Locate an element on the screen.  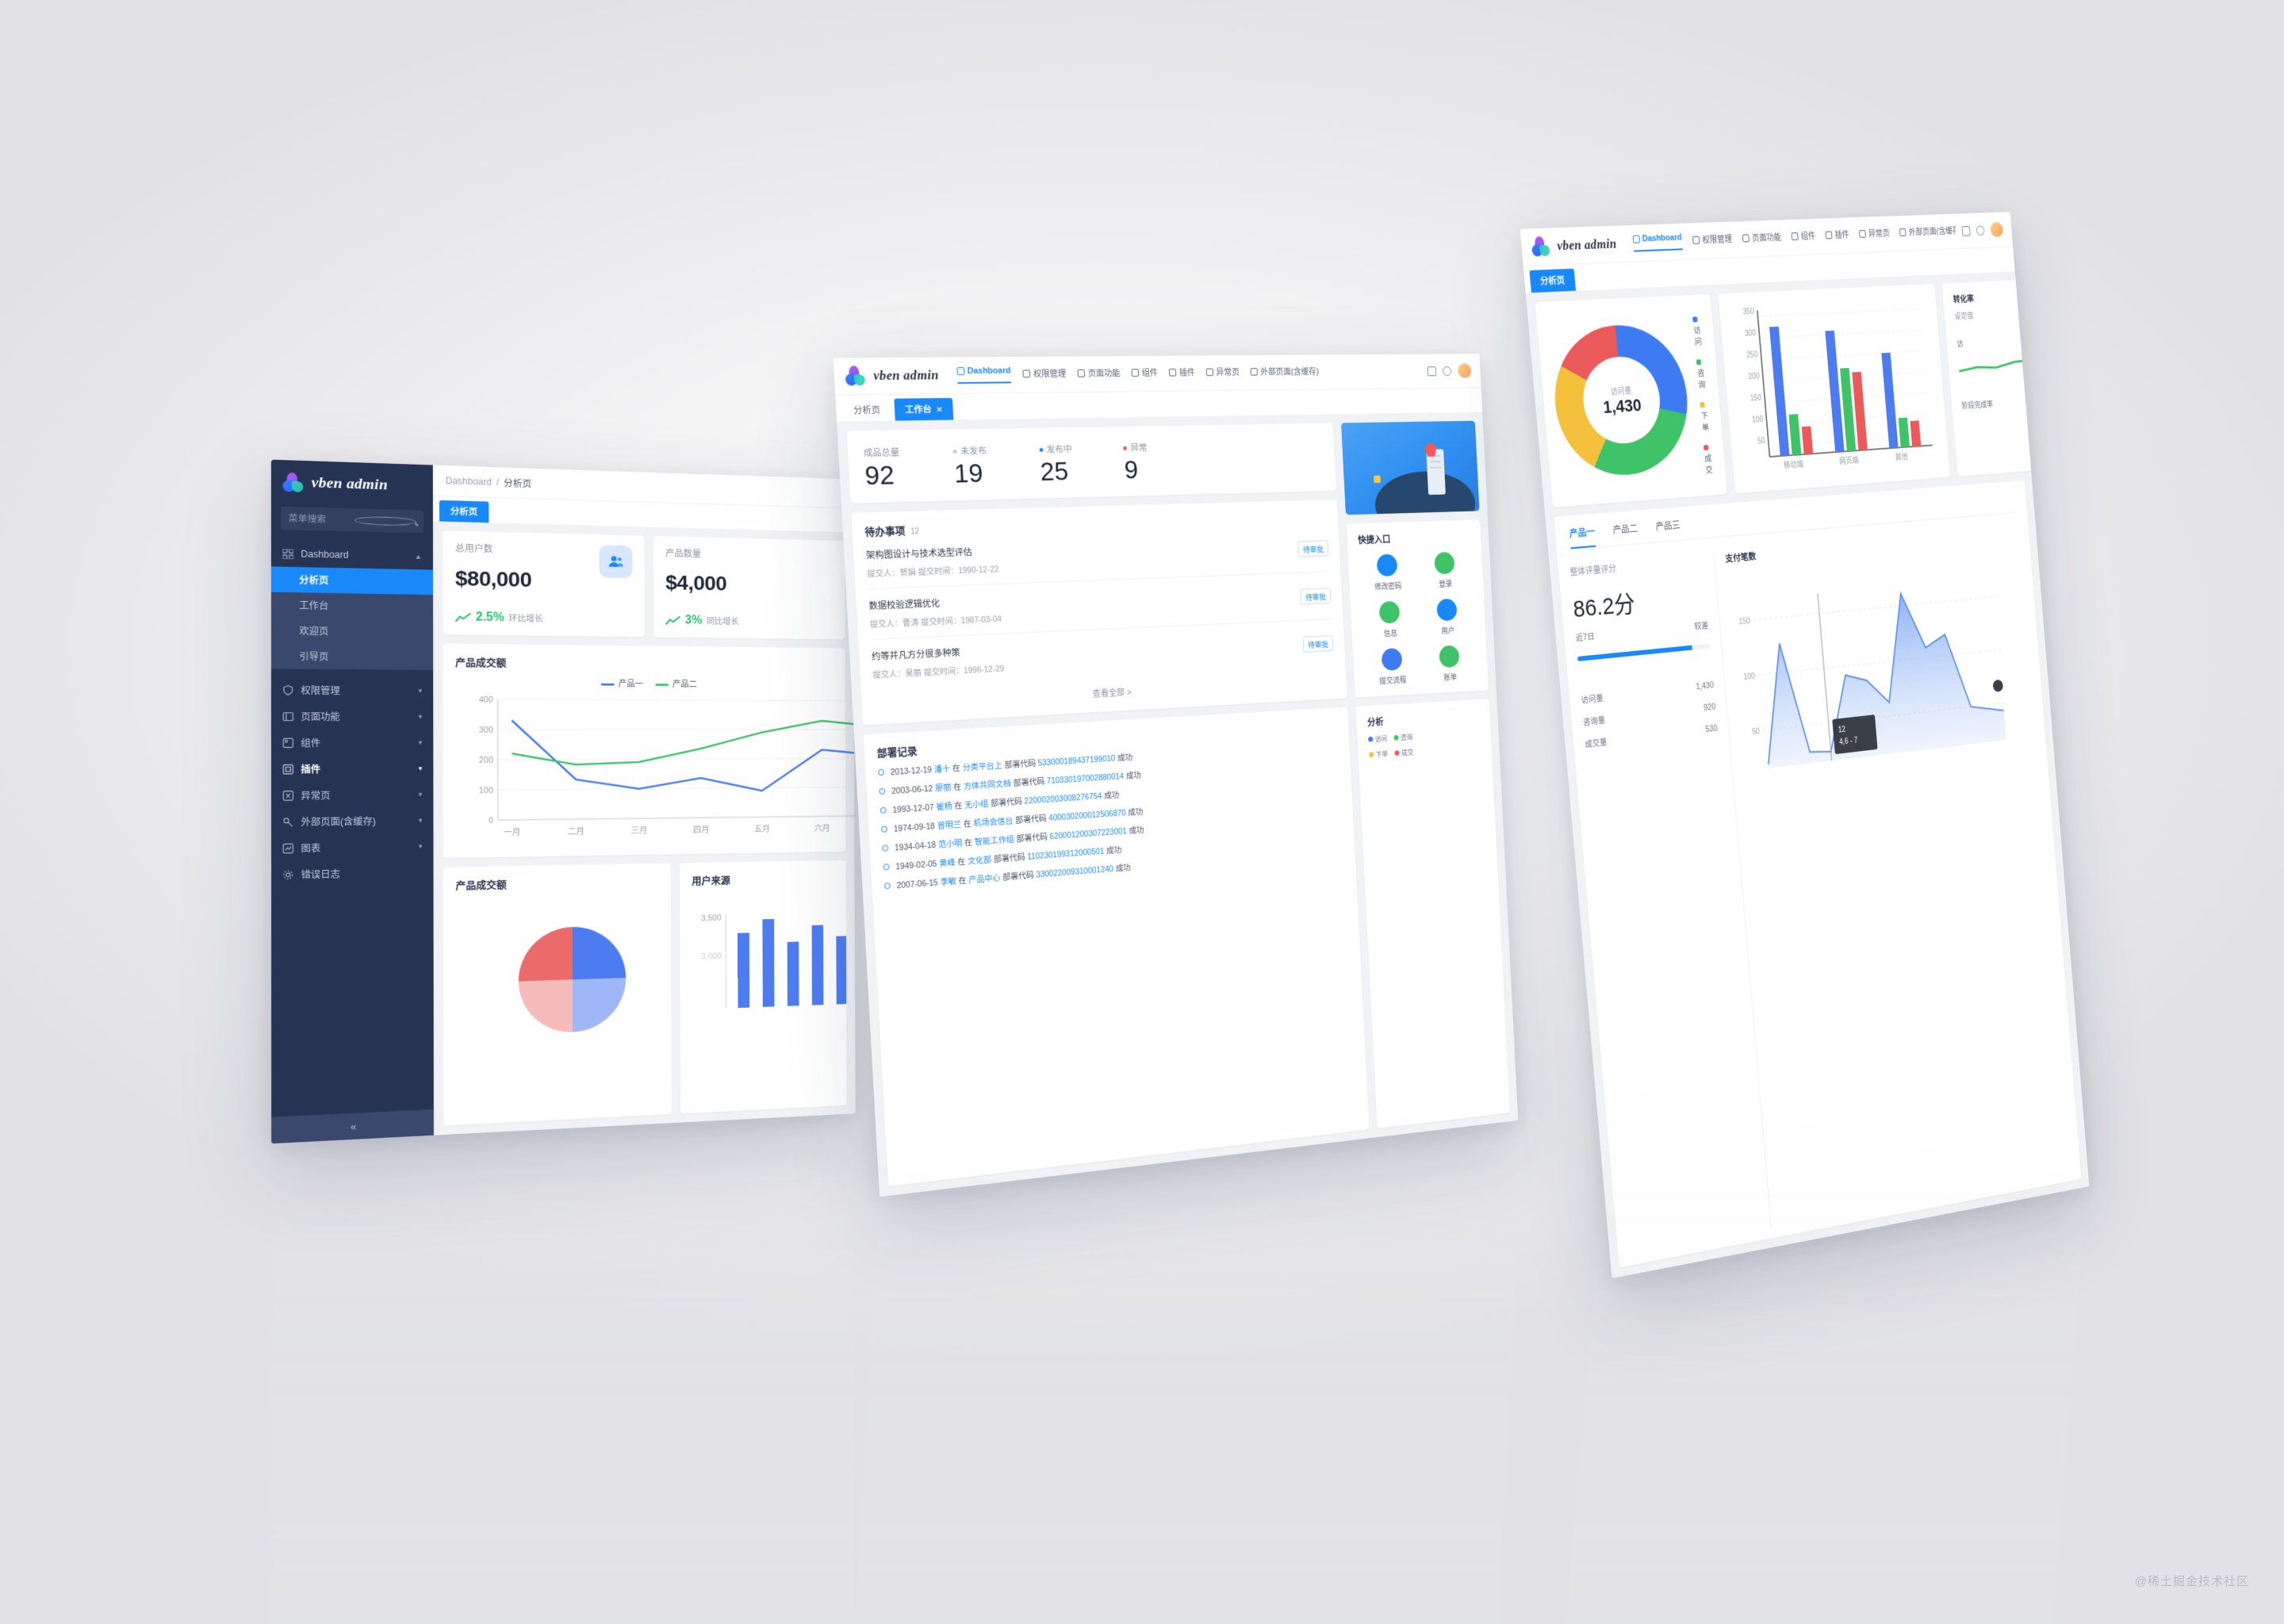
tab-product-2: 产品二 is located at coordinates (1625, 534).